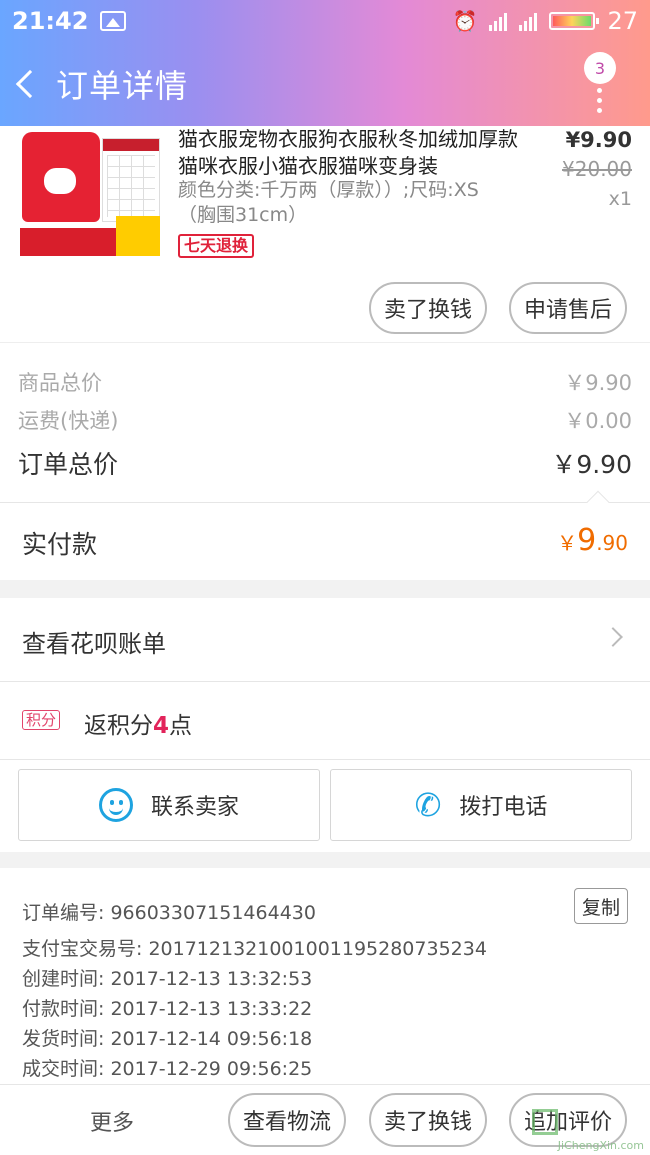 This screenshot has height=1155, width=650. Describe the element at coordinates (115, 805) in the screenshot. I see `chat-smile-icon` at that location.